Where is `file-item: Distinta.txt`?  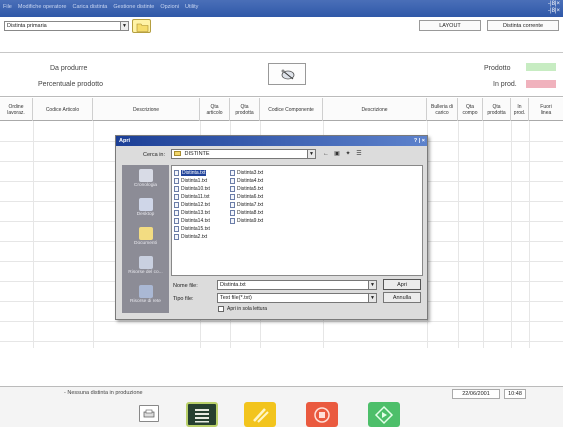
file-item: Distinta.txt is located at coordinates (190, 172).